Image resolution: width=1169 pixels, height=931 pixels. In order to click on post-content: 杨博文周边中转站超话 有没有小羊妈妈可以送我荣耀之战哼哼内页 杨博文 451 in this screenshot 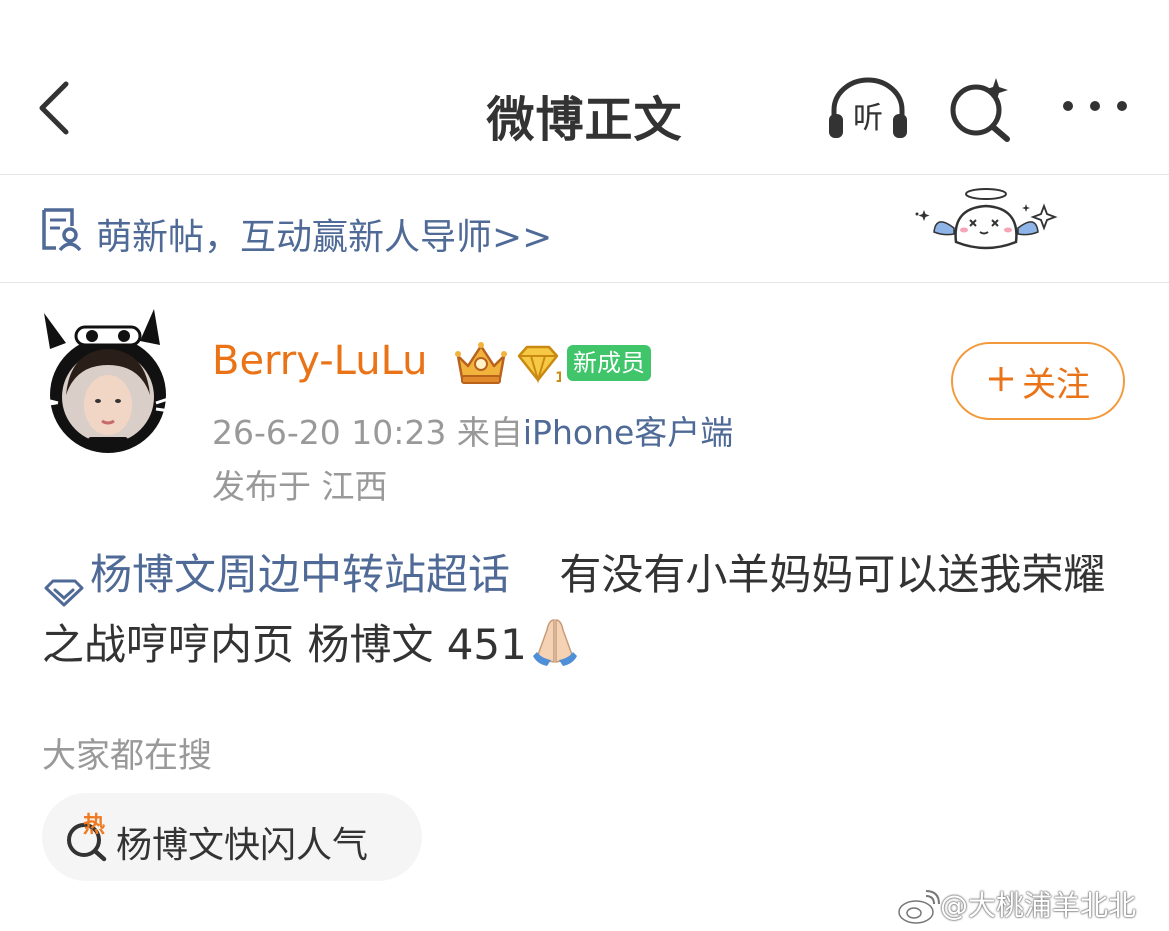, I will do `click(592, 610)`.